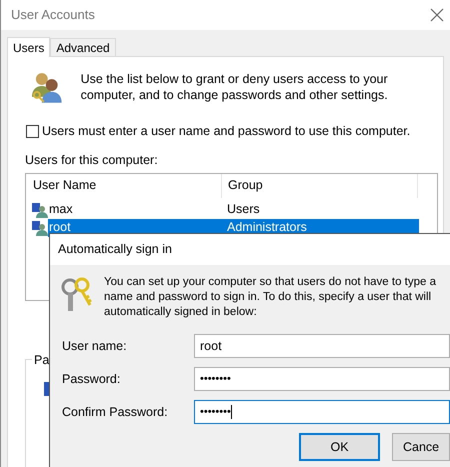 This screenshot has width=450, height=467. What do you see at coordinates (268, 297) in the screenshot?
I see `description-text: name and password to sign in. To do this, specify a user that will` at bounding box center [268, 297].